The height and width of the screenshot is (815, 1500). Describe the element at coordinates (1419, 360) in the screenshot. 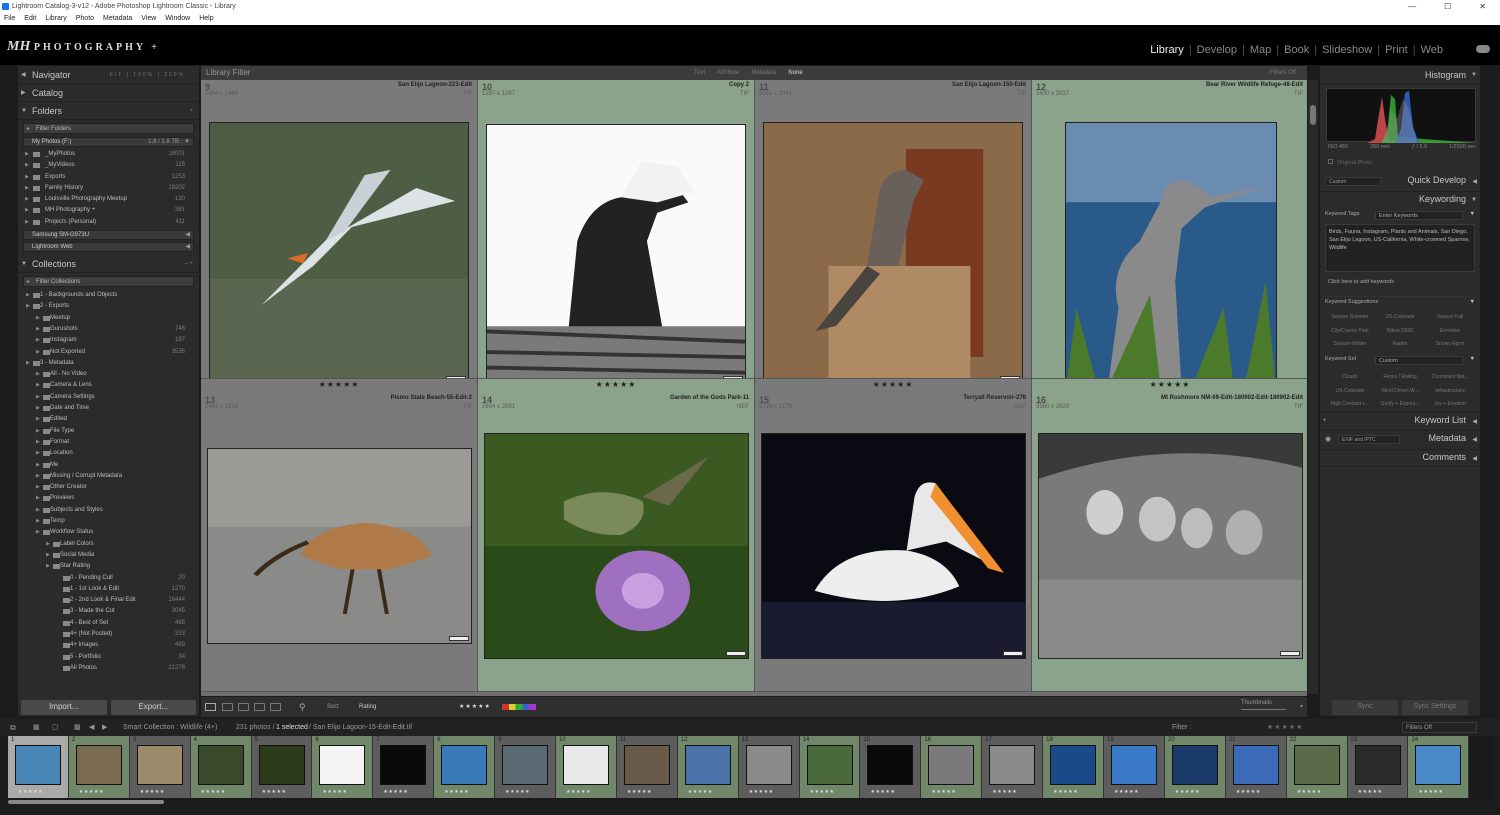

I see `keyword-set-dropdown: Custom` at that location.